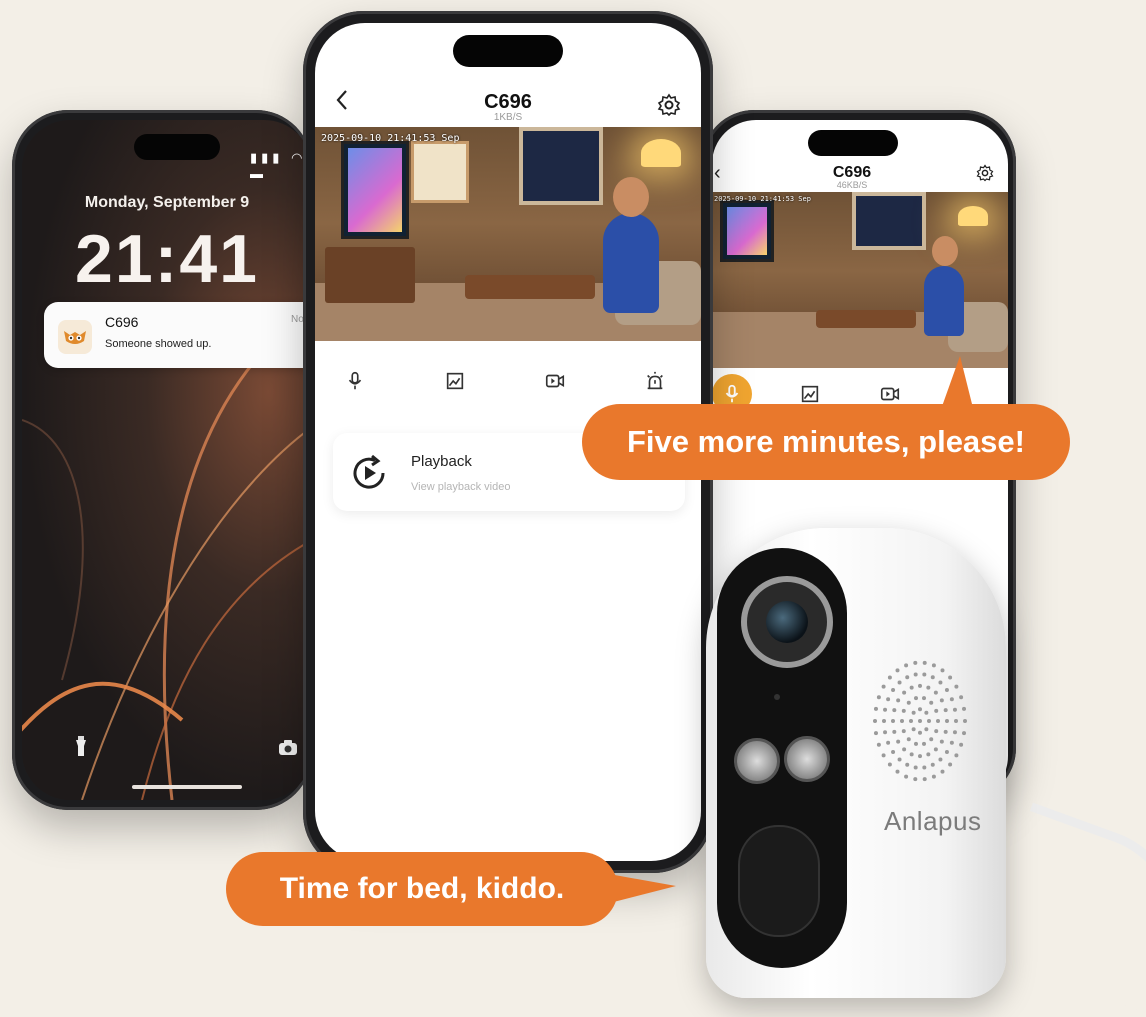 This screenshot has width=1146, height=1017. I want to click on child-head, so click(945, 251).